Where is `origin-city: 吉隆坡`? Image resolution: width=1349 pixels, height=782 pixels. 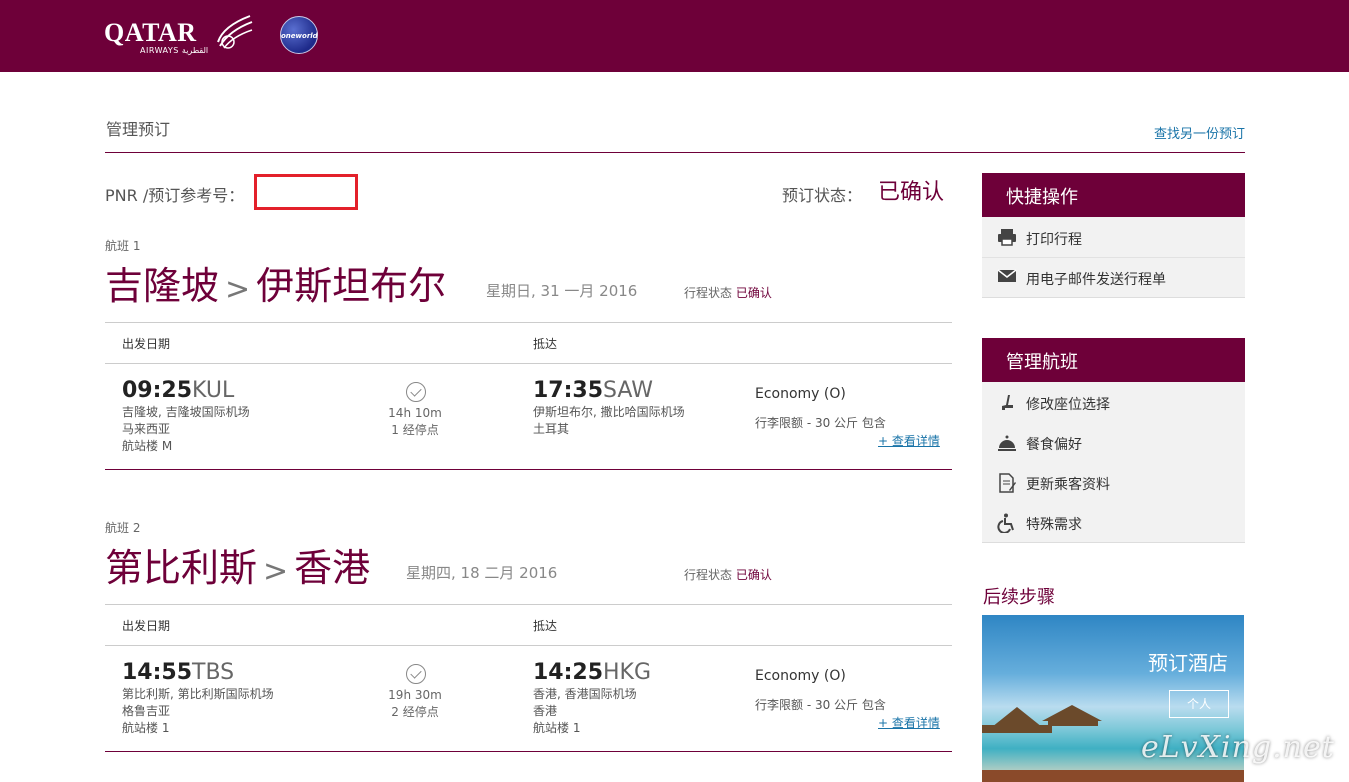 origin-city: 吉隆坡 is located at coordinates (162, 286).